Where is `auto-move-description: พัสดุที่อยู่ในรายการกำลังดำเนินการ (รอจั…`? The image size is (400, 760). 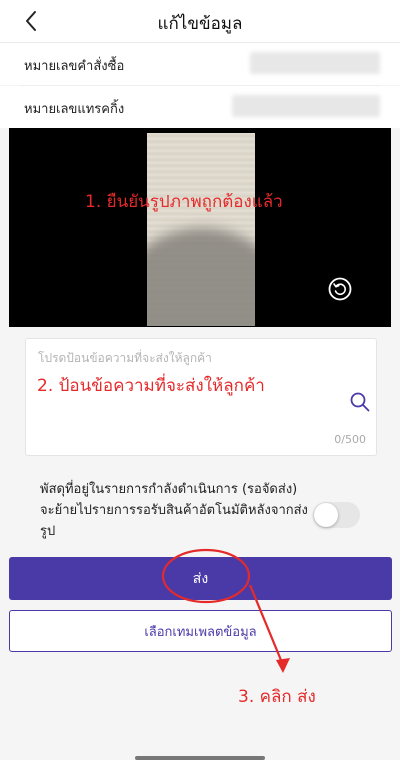 auto-move-description: พัสดุที่อยู่ในรายการกำลังดำเนินการ (รอจั… is located at coordinates (174, 510).